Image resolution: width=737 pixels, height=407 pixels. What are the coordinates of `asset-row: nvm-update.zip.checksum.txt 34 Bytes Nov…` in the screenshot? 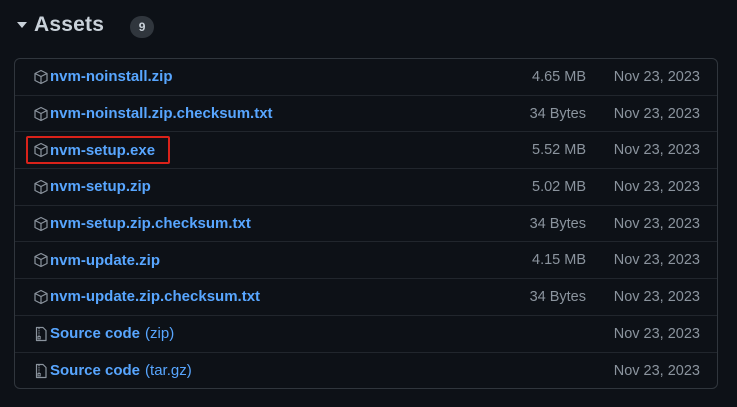 It's located at (366, 297).